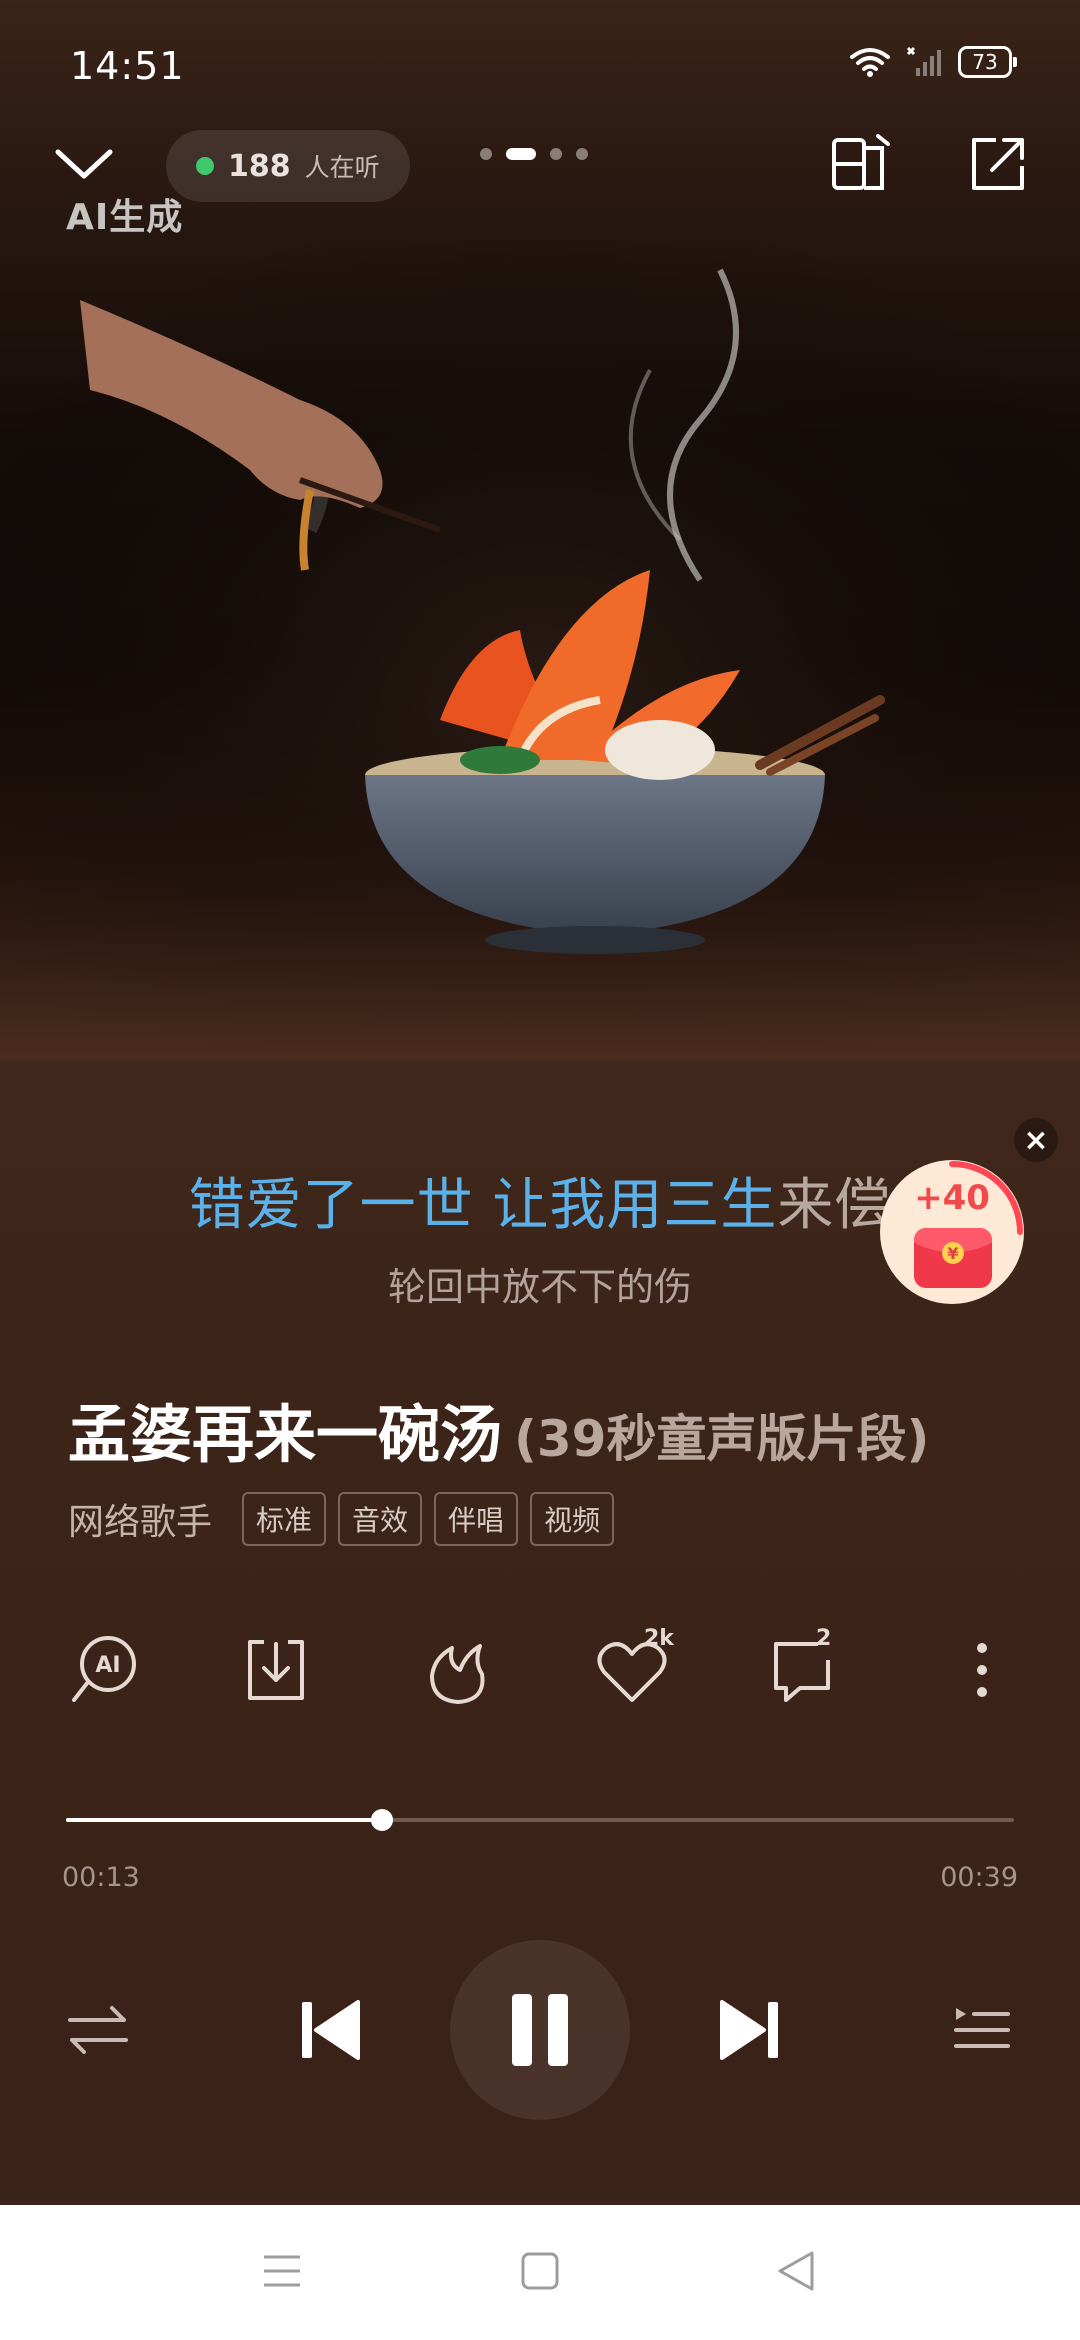 The height and width of the screenshot is (2340, 1080). I want to click on listeners-pill: 188 人在听, so click(288, 166).